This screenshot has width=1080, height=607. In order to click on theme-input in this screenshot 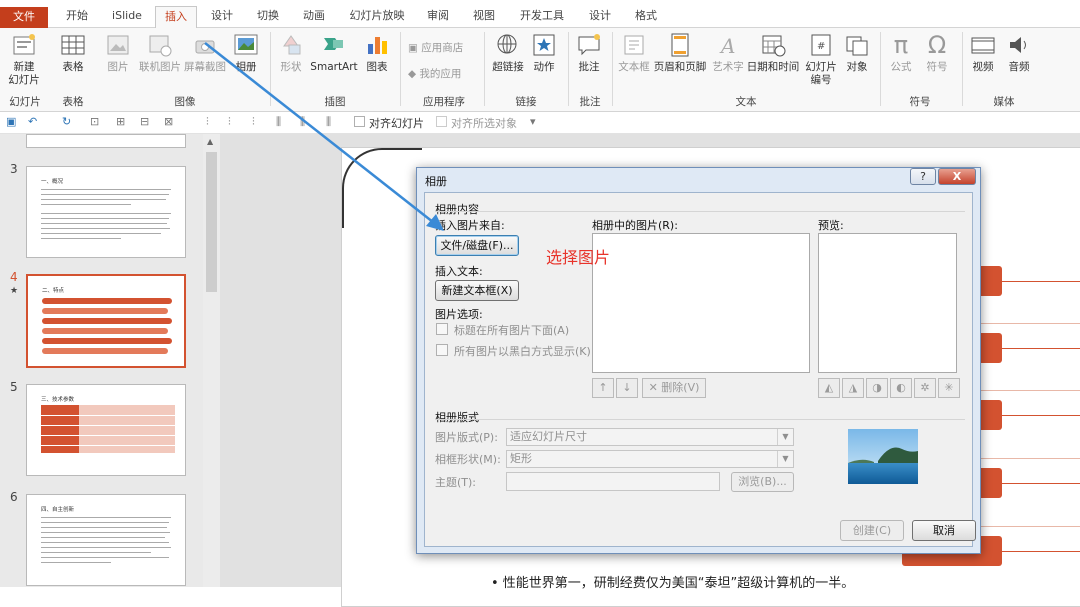, I will do `click(613, 481)`.